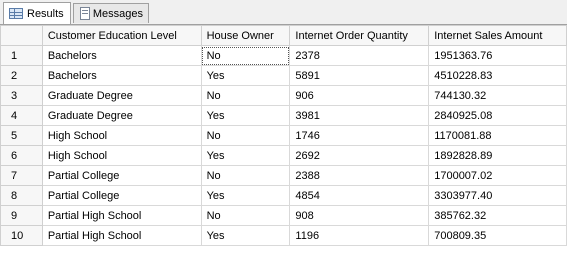  Describe the element at coordinates (497, 95) in the screenshot. I see `cell-sales-amount: 744130.32` at that location.